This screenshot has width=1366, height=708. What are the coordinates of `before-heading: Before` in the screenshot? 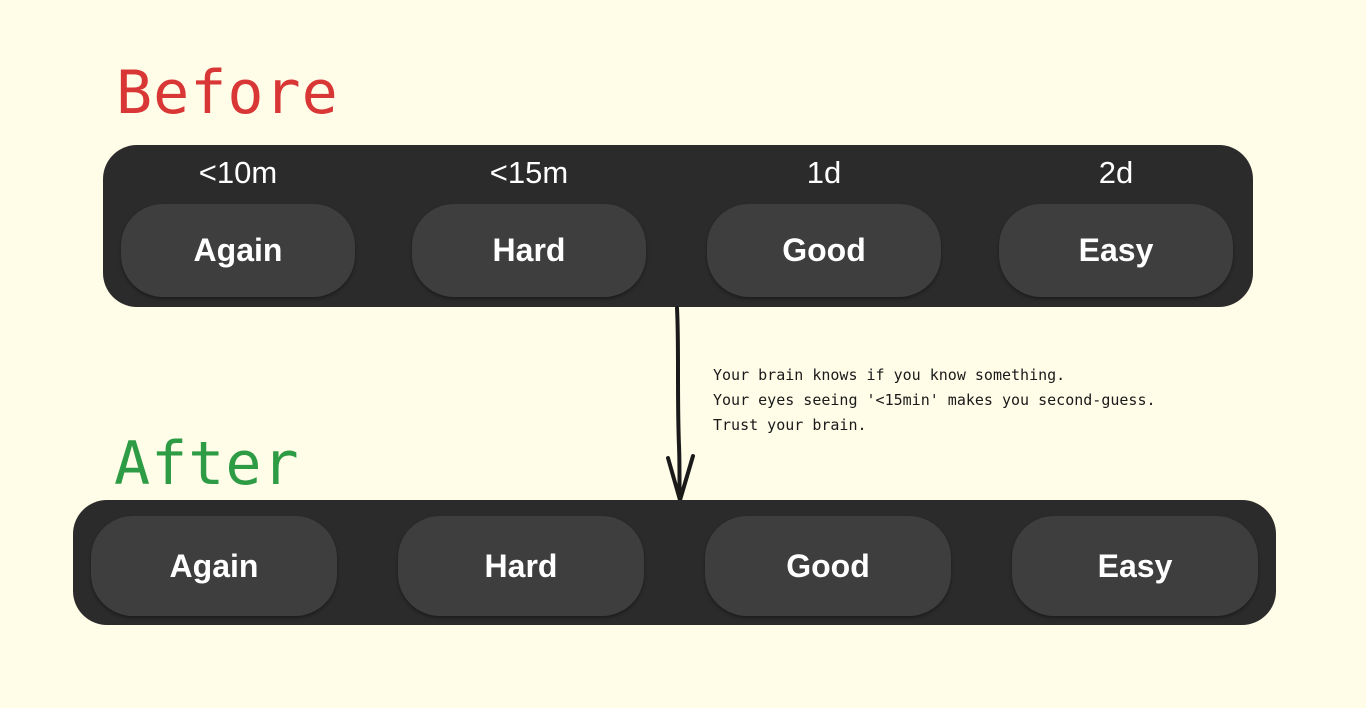 It's located at (227, 93).